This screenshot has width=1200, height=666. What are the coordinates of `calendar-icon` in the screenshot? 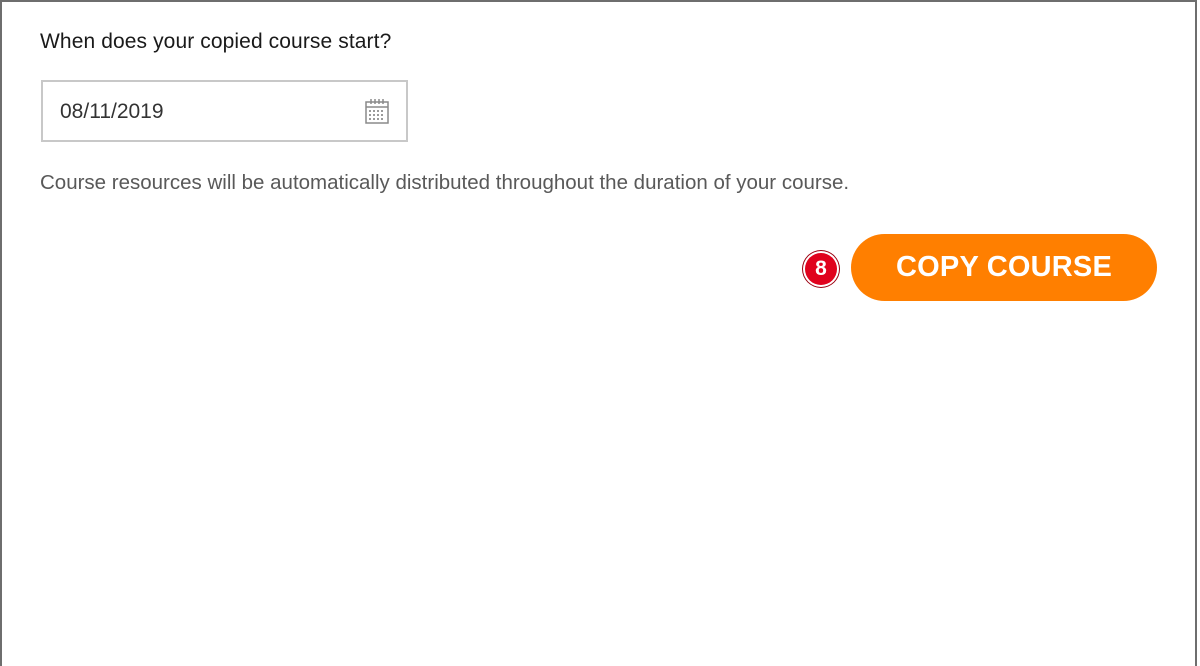 It's located at (377, 111).